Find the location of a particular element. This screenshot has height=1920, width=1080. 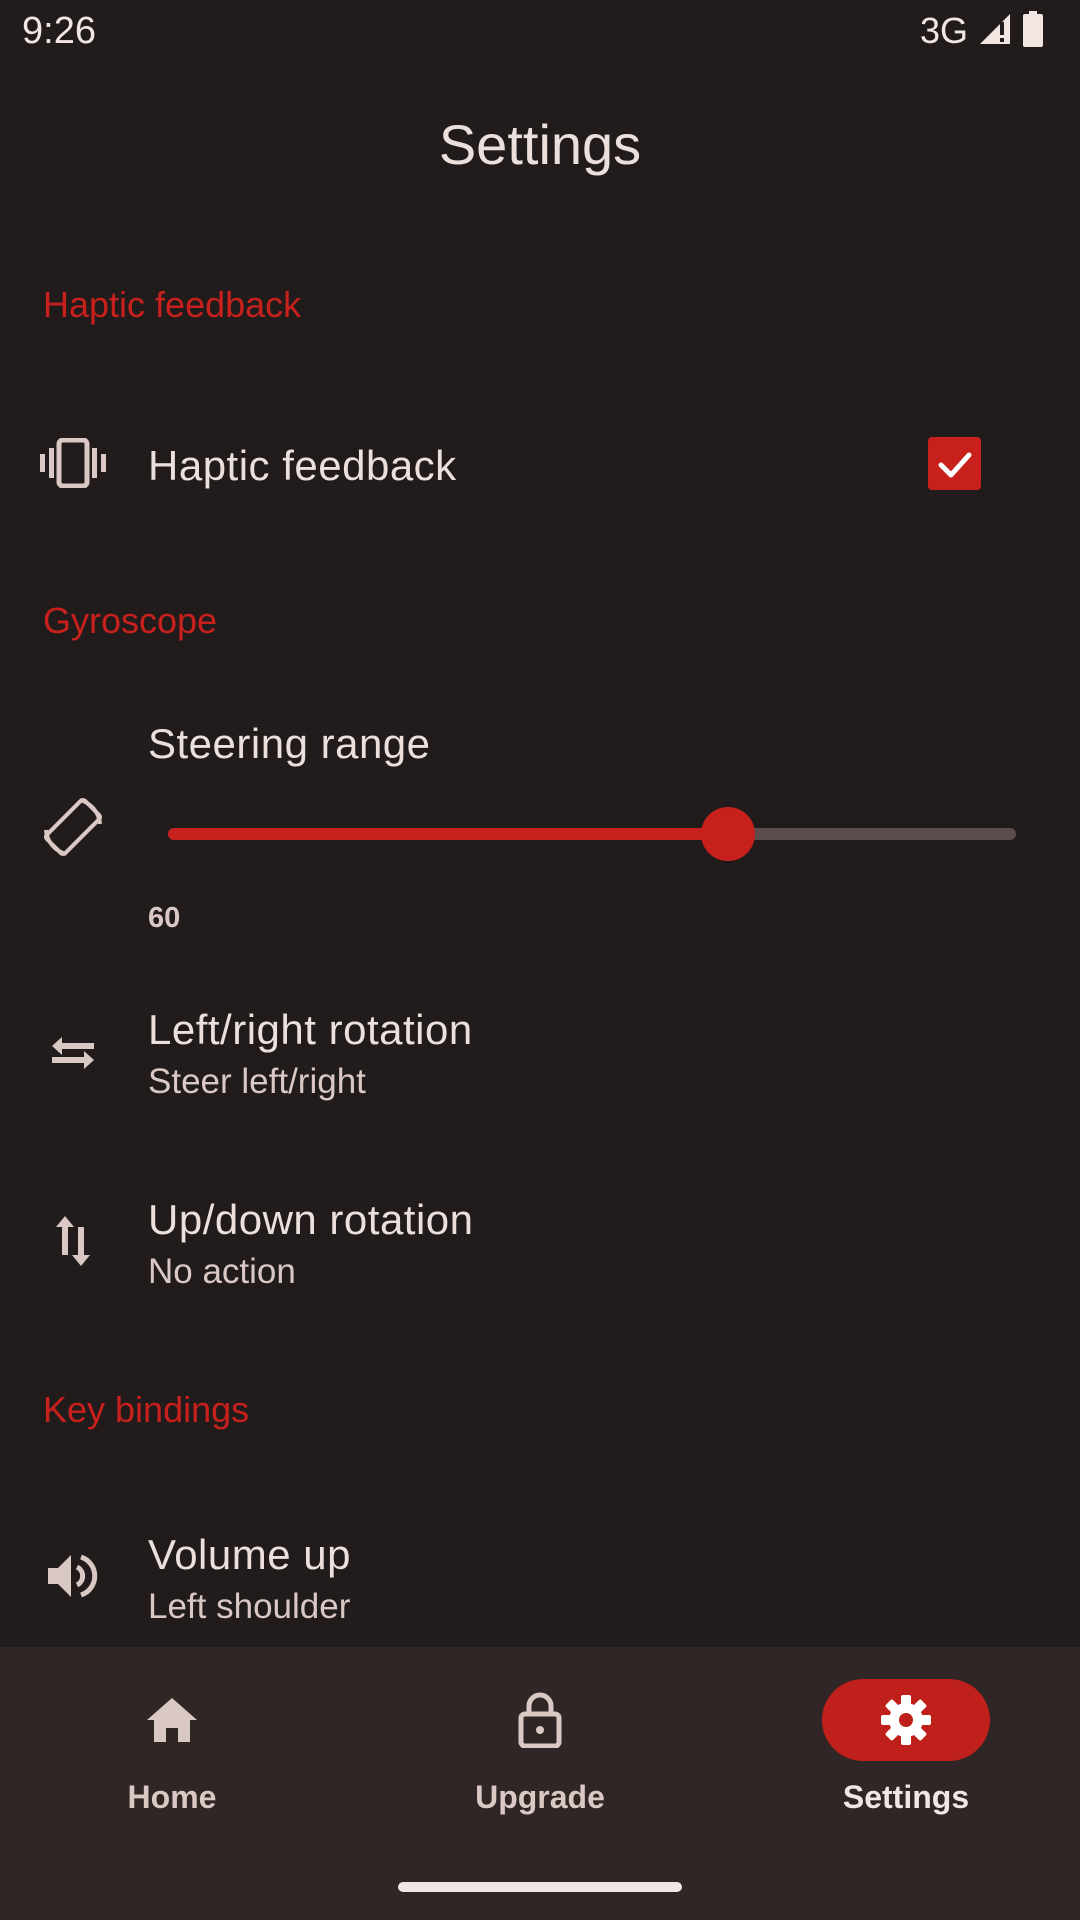

page-title: Settings is located at coordinates (540, 144).